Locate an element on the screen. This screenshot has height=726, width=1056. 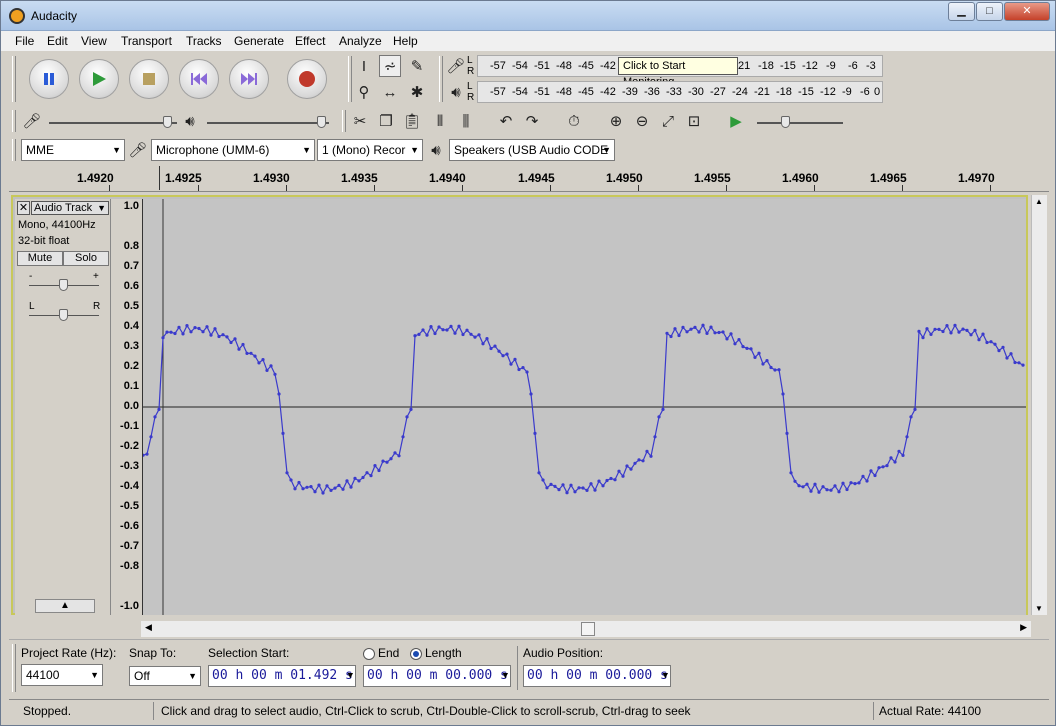
stop-button is located at coordinates (149, 79).